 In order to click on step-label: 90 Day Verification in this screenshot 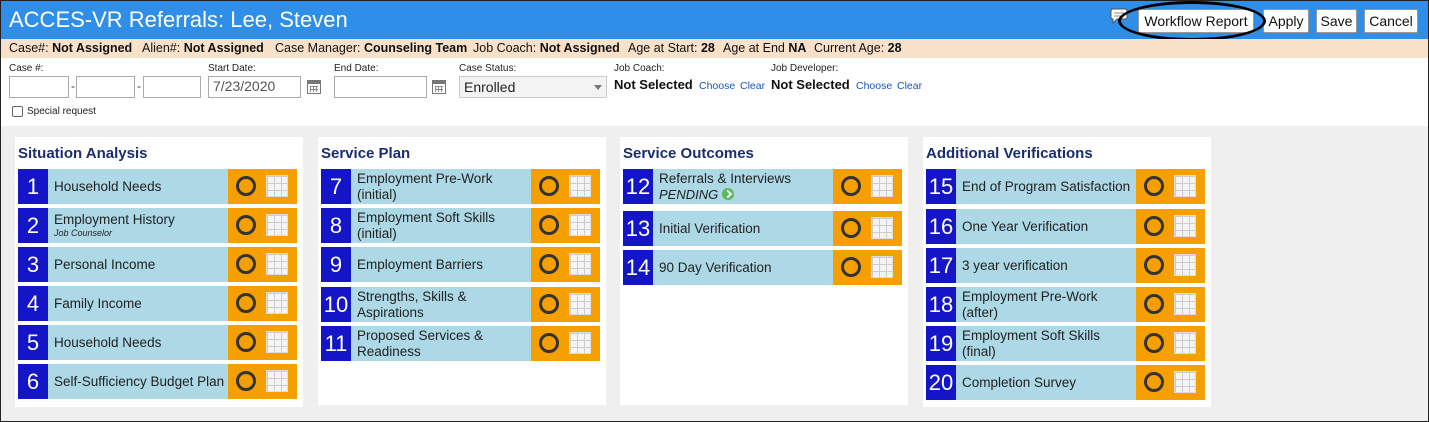, I will do `click(743, 267)`.